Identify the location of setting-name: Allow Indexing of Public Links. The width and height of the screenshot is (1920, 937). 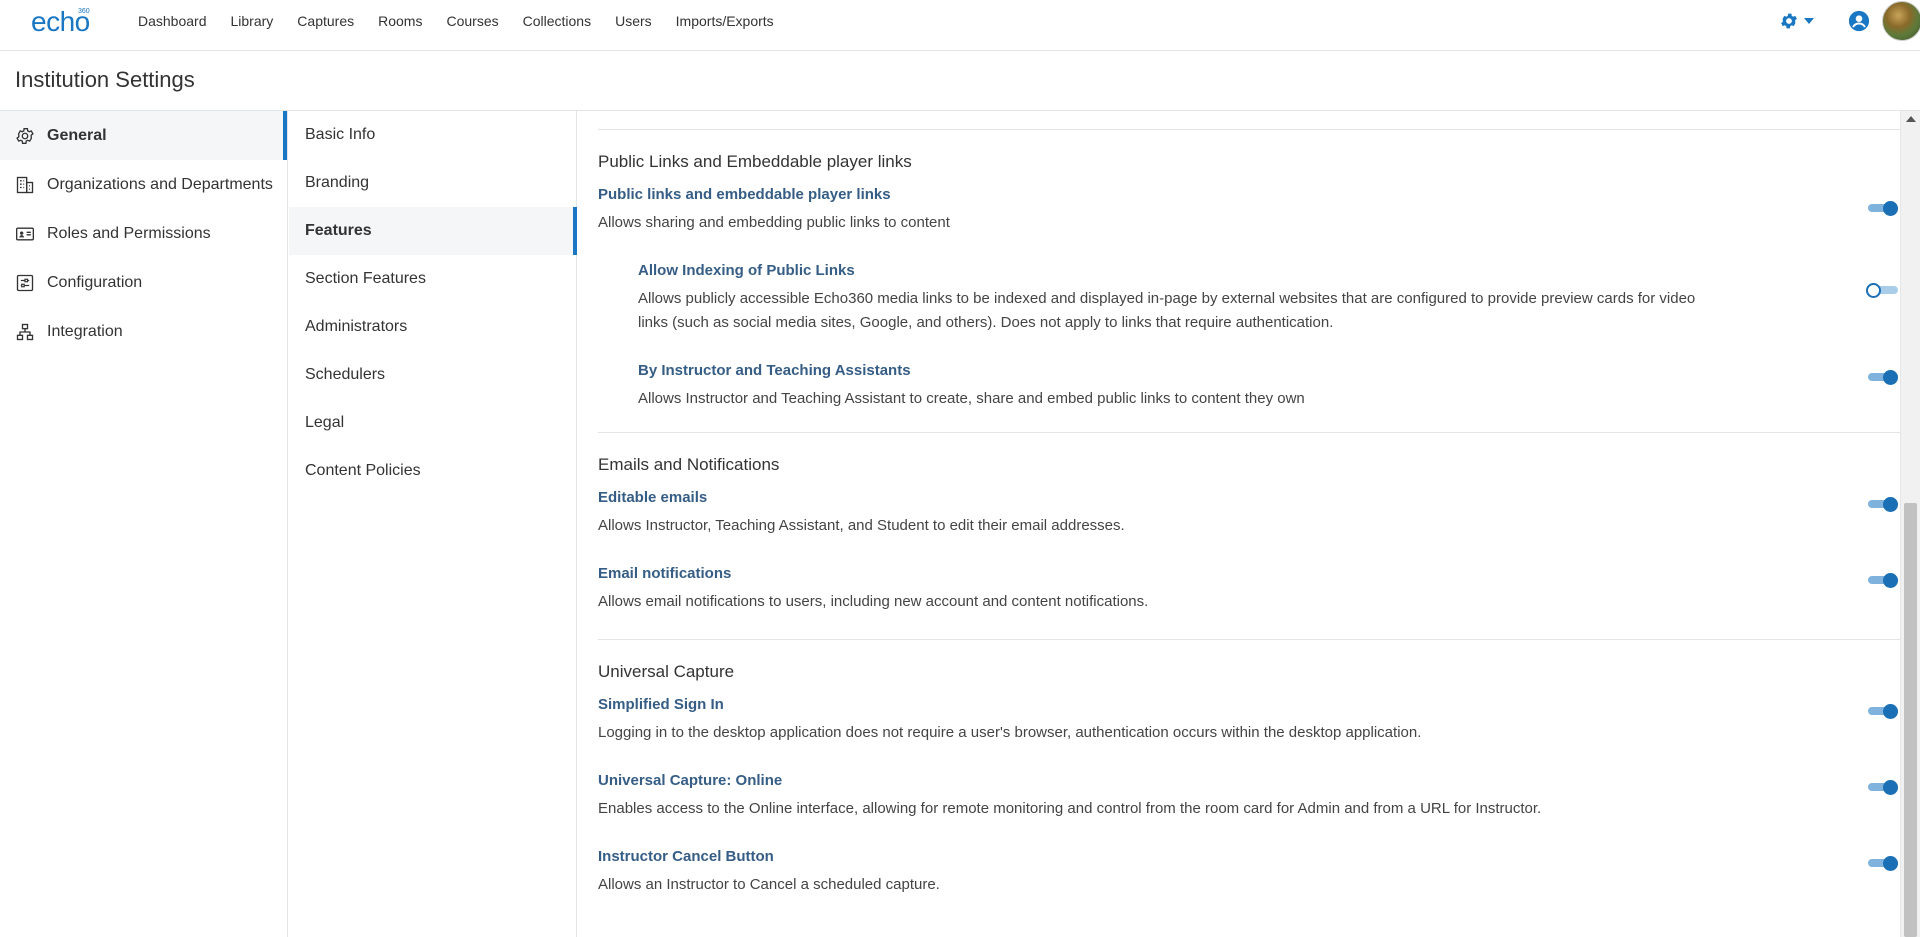
(746, 270).